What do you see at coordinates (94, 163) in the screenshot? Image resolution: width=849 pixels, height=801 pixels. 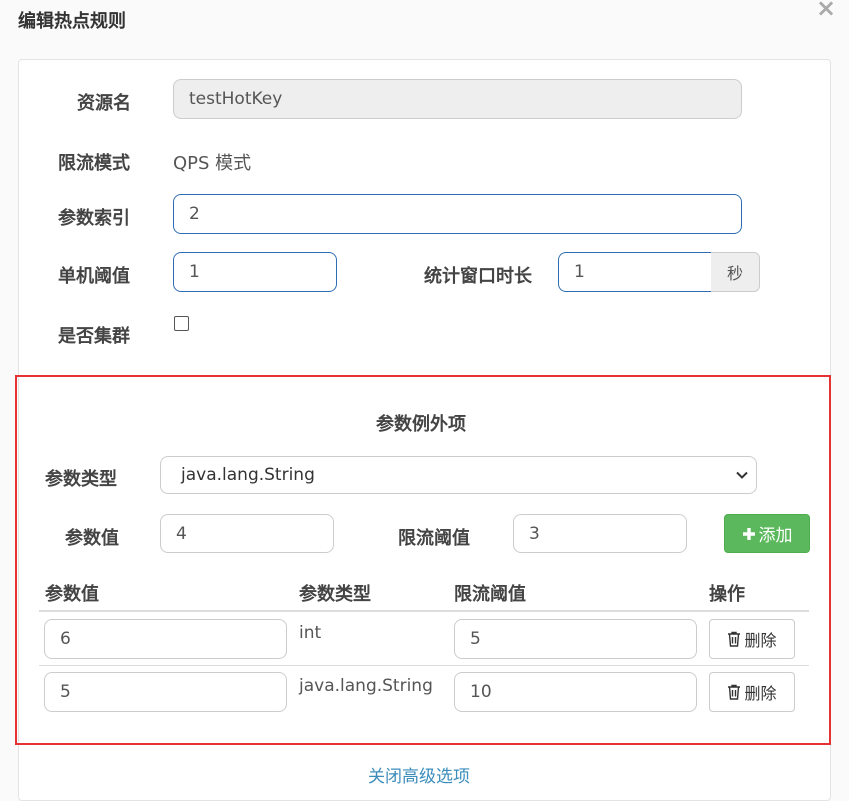 I see `limit-mode-label: 限流模式` at bounding box center [94, 163].